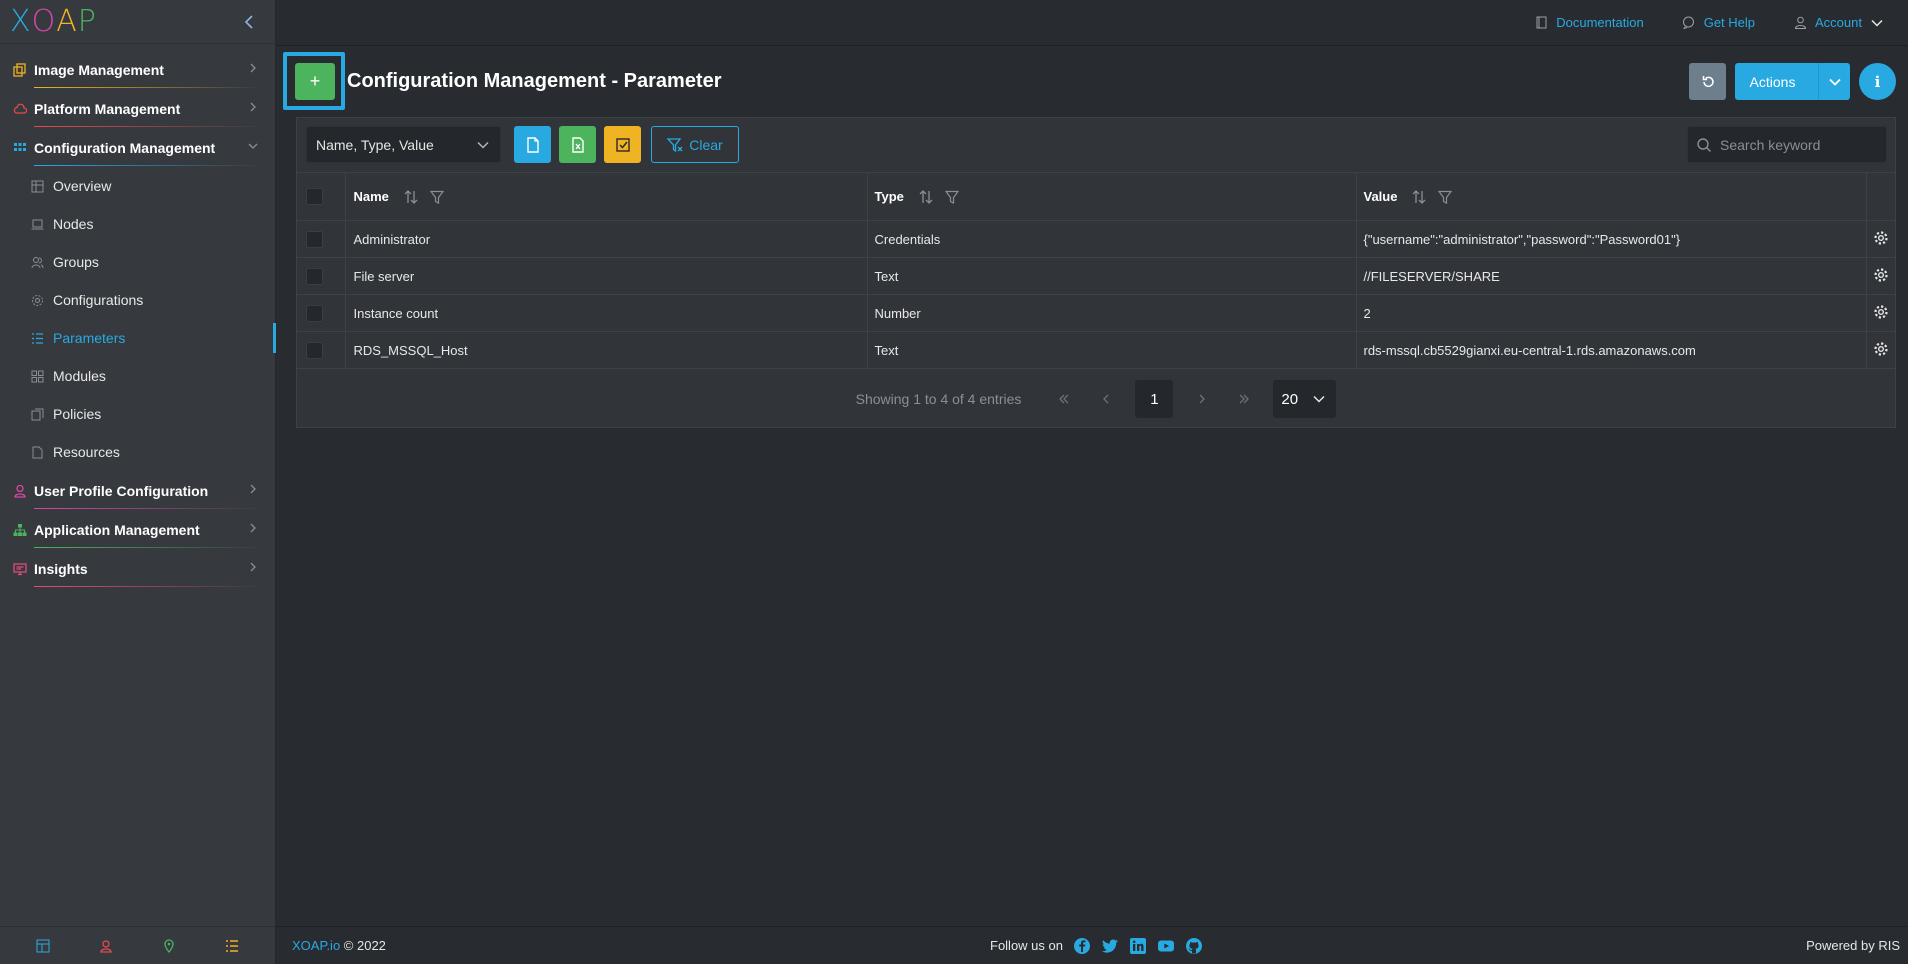 The image size is (1908, 964). What do you see at coordinates (534, 81) in the screenshot?
I see `page-title: Configuration Management - Parameter` at bounding box center [534, 81].